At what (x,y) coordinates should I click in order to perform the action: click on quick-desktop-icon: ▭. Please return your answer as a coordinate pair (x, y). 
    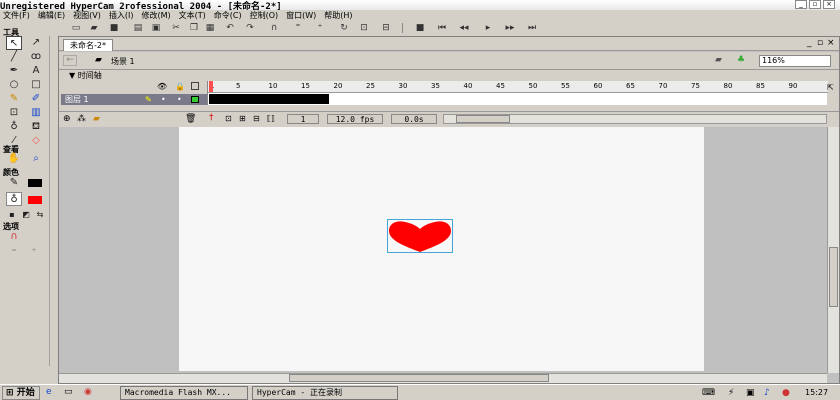
    Looking at the image, I should click on (68, 392).